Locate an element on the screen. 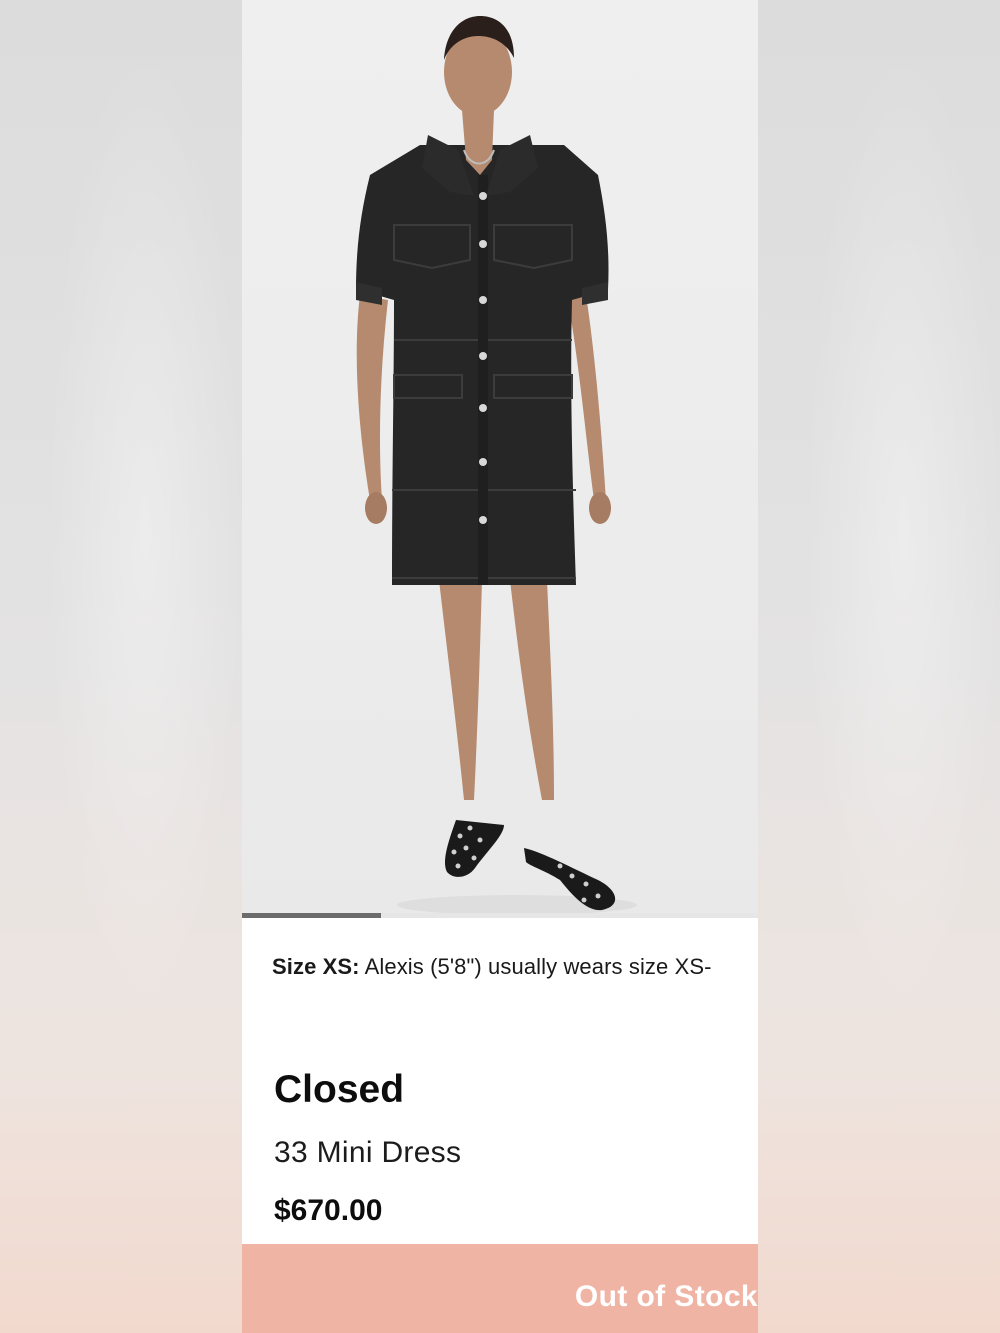 This screenshot has width=1000, height=1333. out-of-stock-button: Out of Stock is located at coordinates (500, 1288).